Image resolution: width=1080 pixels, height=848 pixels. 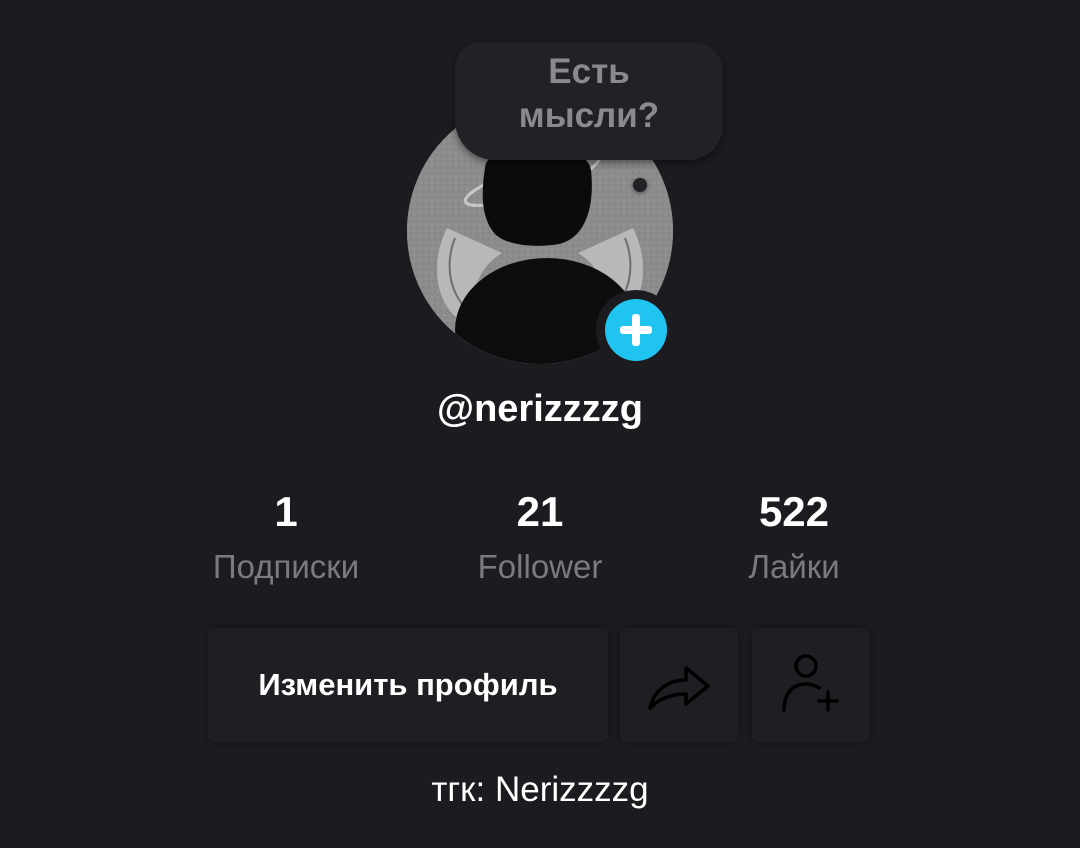 I want to click on likes-label: Лайки, so click(x=794, y=566).